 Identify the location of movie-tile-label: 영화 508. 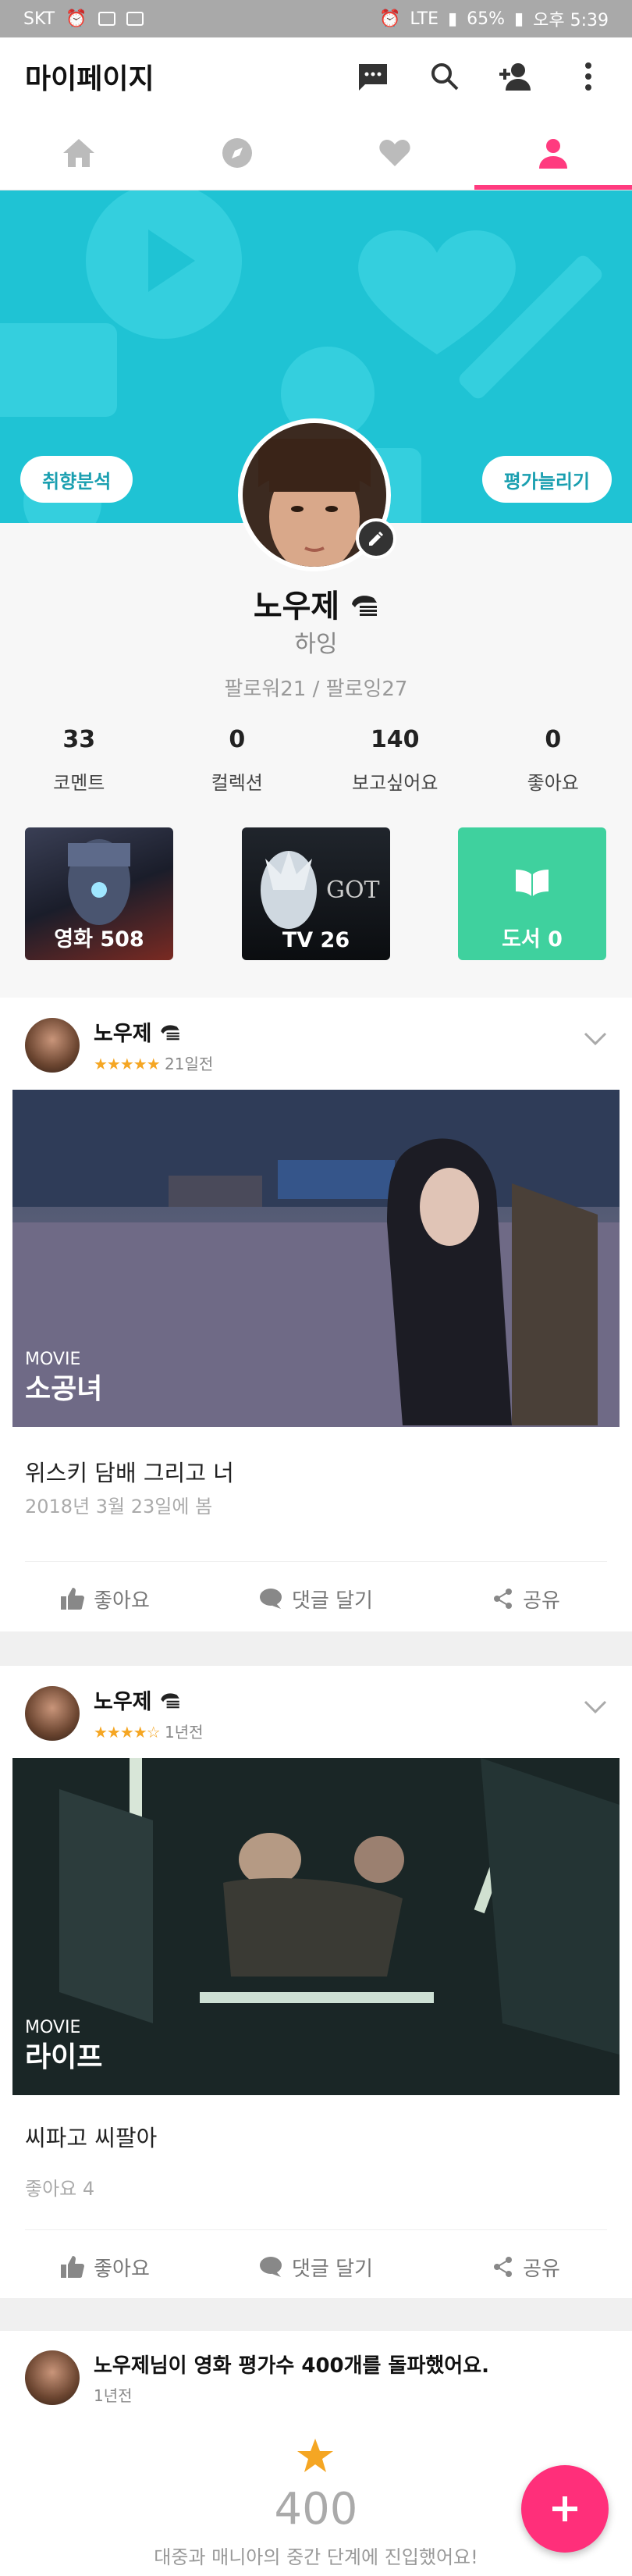
(99, 939).